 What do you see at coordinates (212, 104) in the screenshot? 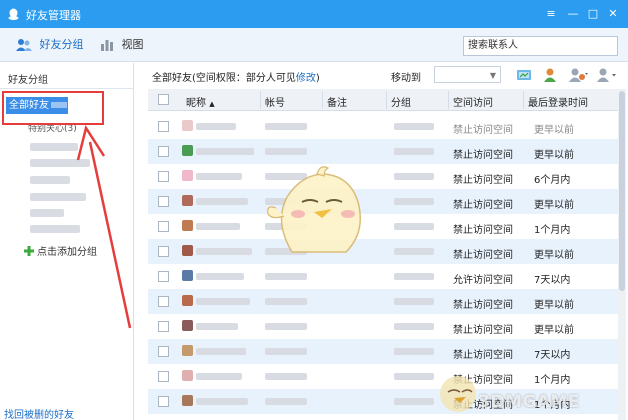
I see `sort-ascending-icon: ▲` at bounding box center [212, 104].